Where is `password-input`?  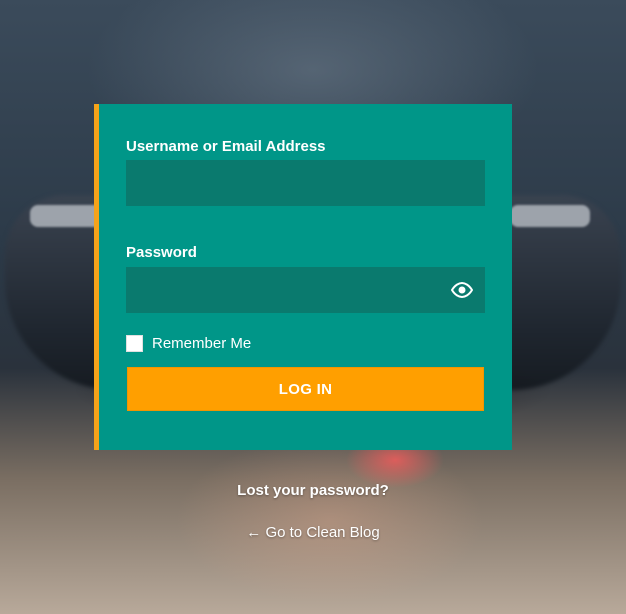 password-input is located at coordinates (305, 290).